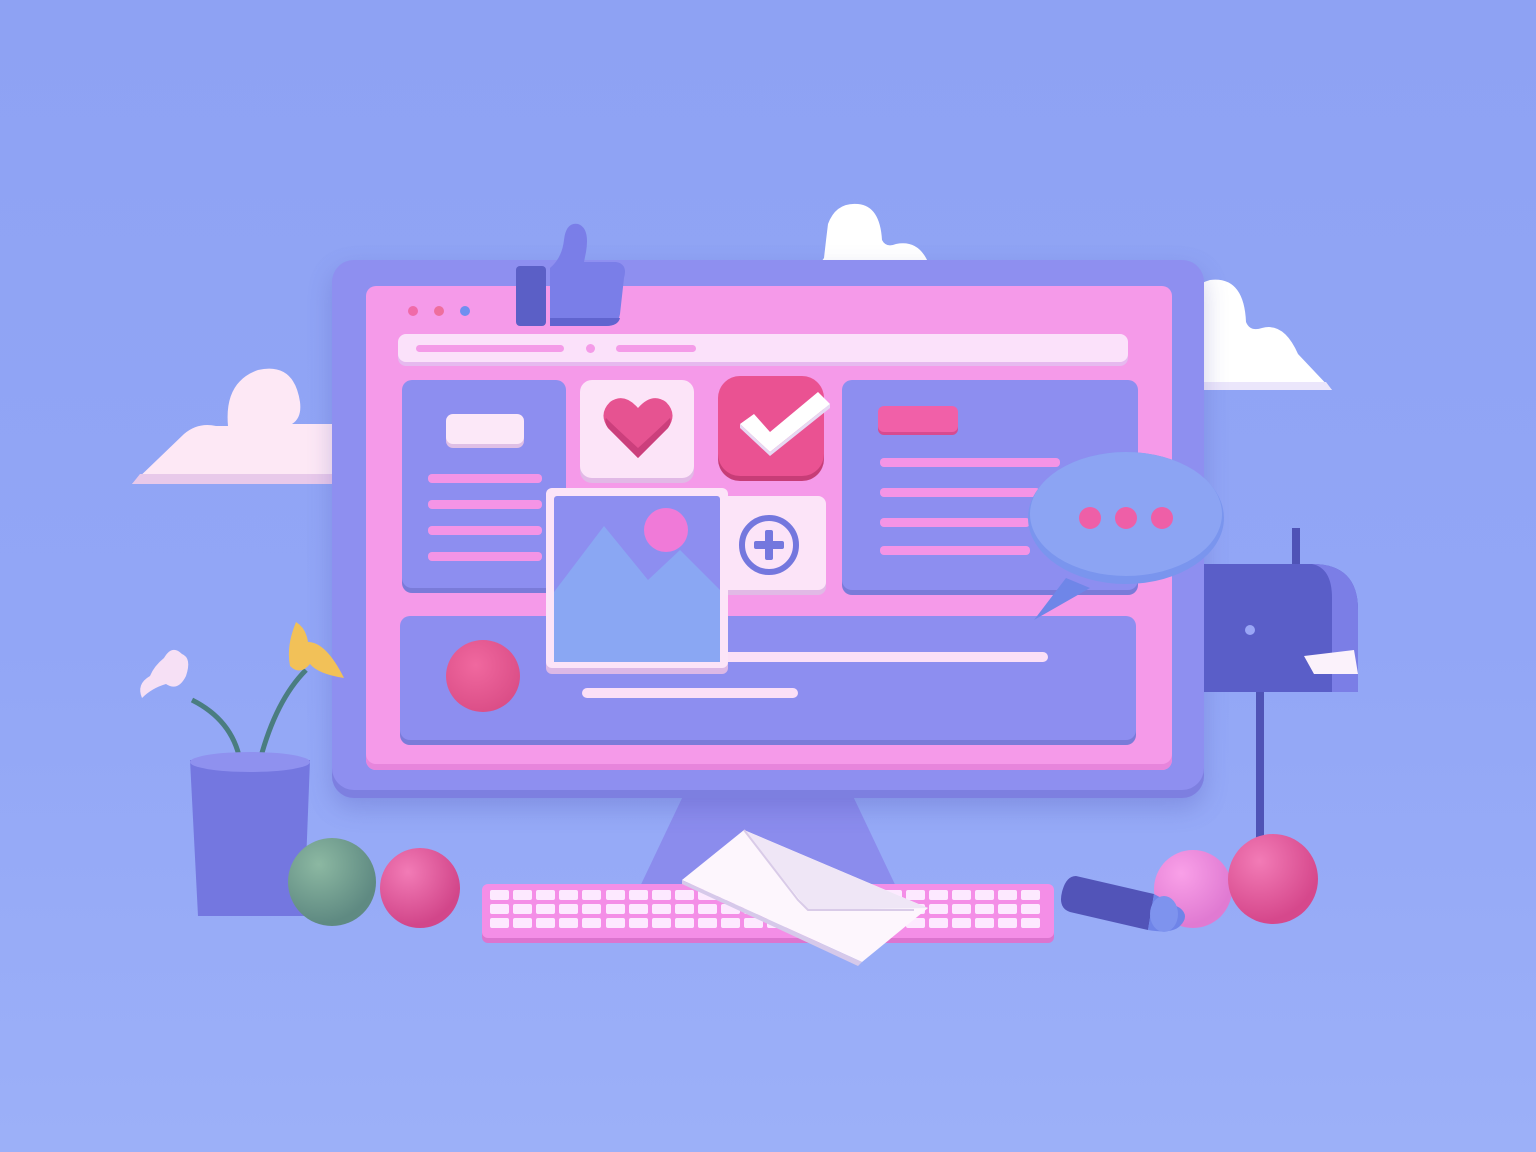 The height and width of the screenshot is (1152, 1536). Describe the element at coordinates (332, 882) in the screenshot. I see `green-ball` at that location.